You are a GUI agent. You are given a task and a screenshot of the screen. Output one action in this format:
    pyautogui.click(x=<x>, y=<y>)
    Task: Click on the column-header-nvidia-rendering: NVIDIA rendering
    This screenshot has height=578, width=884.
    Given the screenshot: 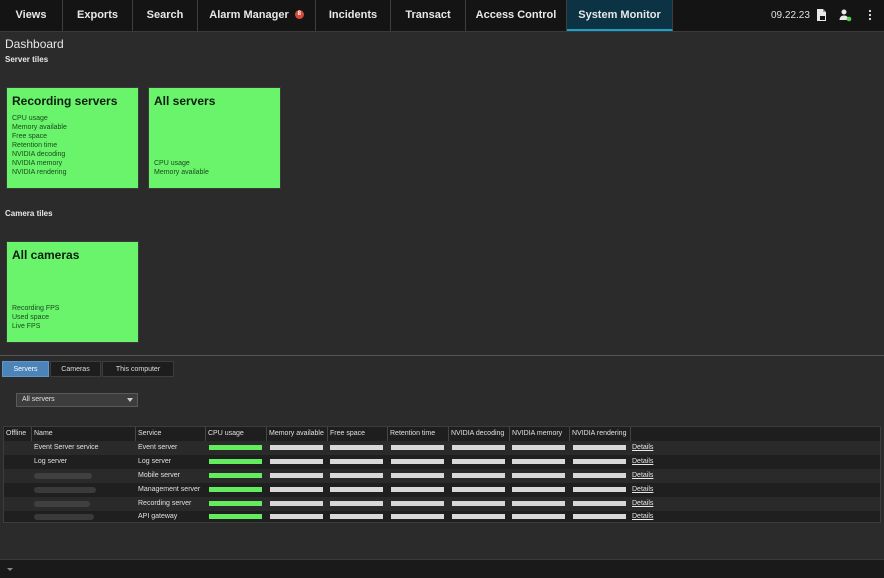 What is the action you would take?
    pyautogui.click(x=600, y=434)
    